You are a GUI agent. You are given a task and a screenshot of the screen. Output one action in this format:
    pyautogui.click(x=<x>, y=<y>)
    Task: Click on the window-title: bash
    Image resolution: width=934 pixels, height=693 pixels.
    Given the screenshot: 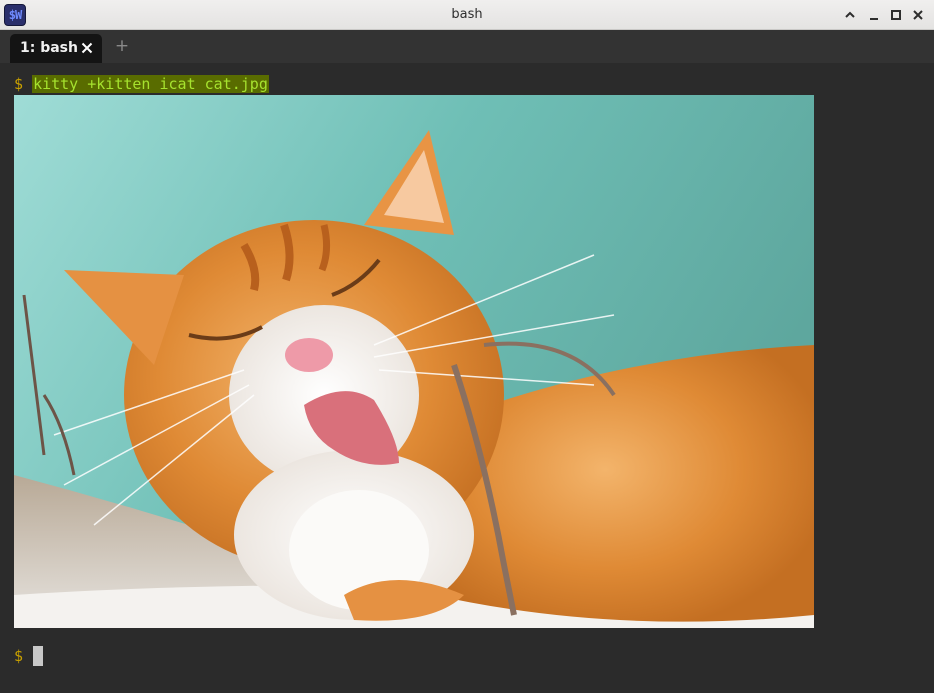 What is the action you would take?
    pyautogui.click(x=467, y=14)
    